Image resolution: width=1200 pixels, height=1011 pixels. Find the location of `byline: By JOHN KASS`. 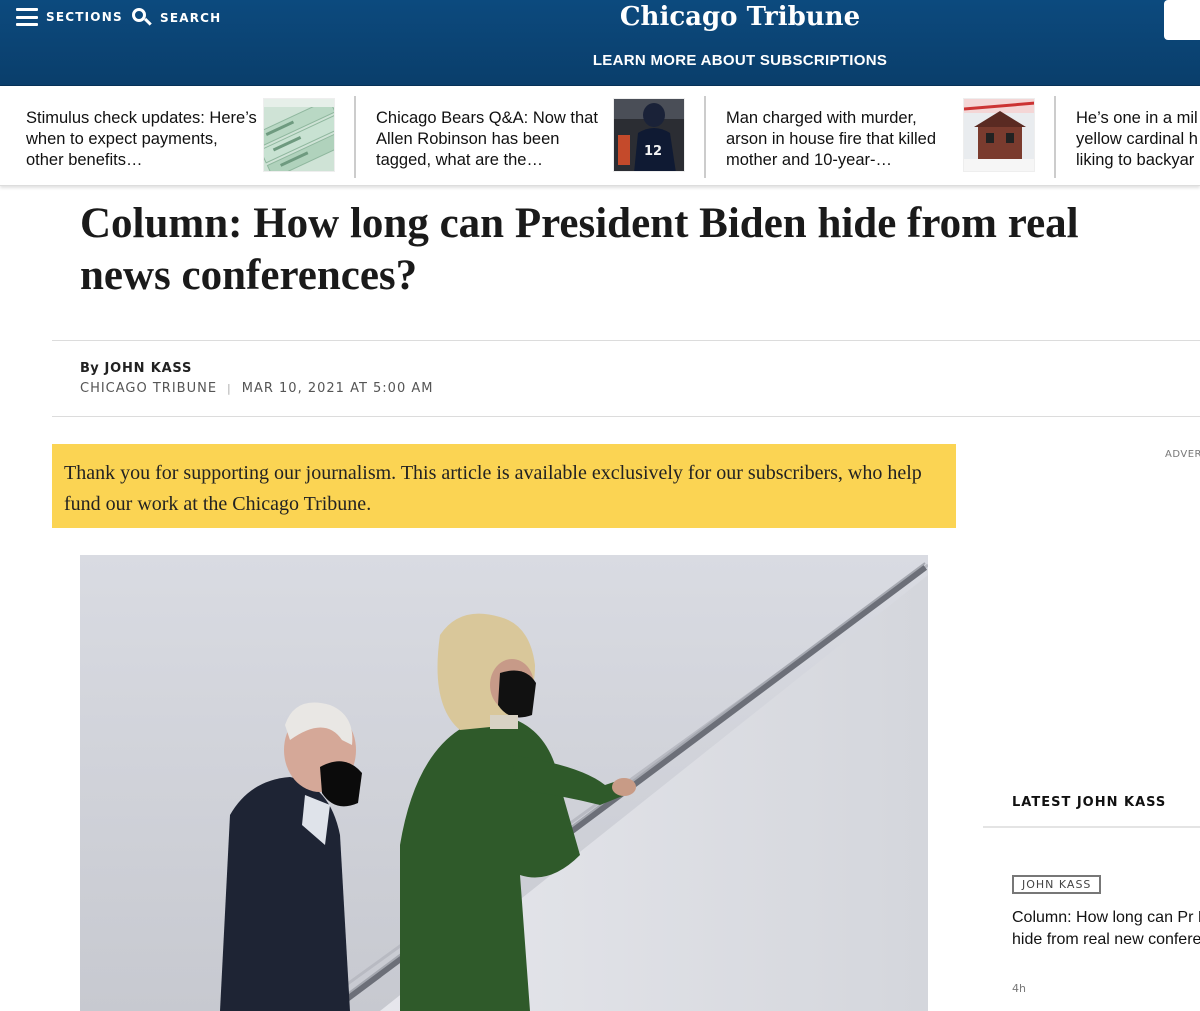

byline: By JOHN KASS is located at coordinates (136, 368).